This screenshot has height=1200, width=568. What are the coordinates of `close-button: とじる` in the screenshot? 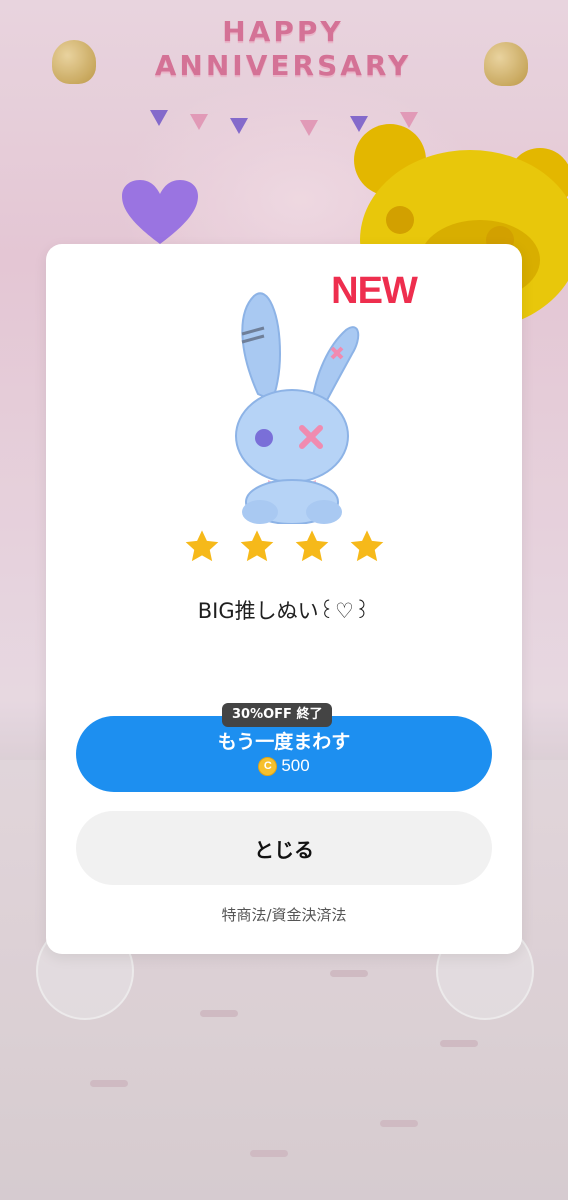 It's located at (284, 848).